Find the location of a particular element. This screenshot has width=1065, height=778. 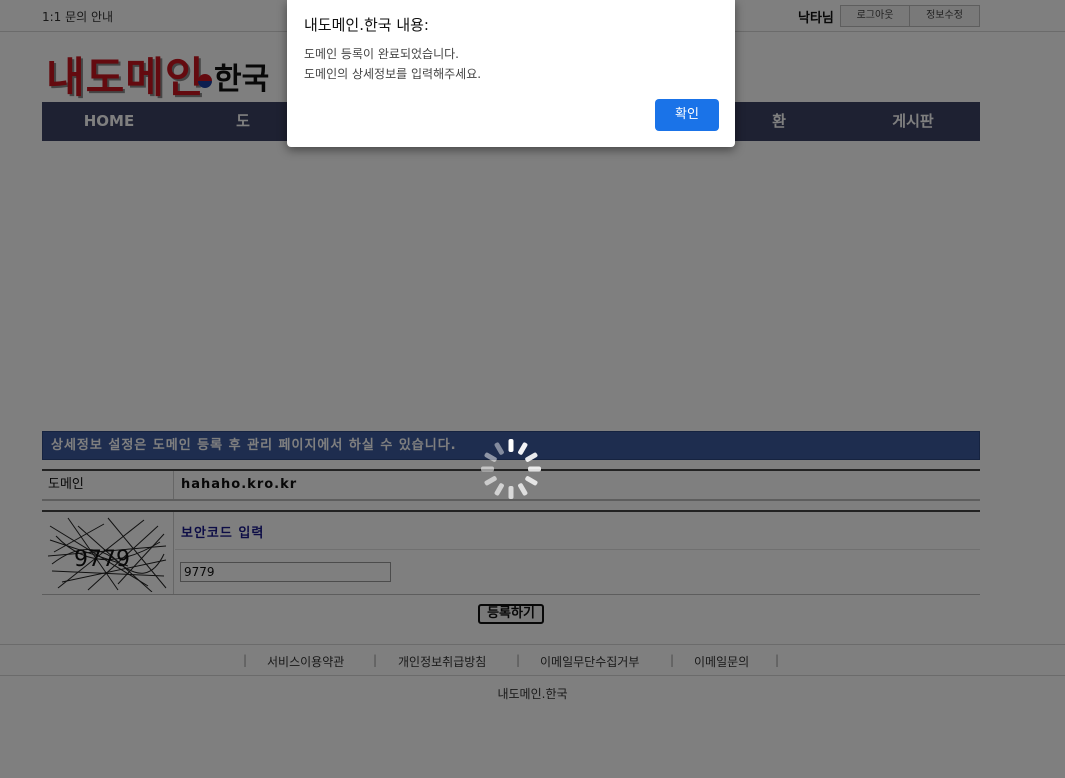

dialog-title: 내도메인.한국 내용: is located at coordinates (366, 25).